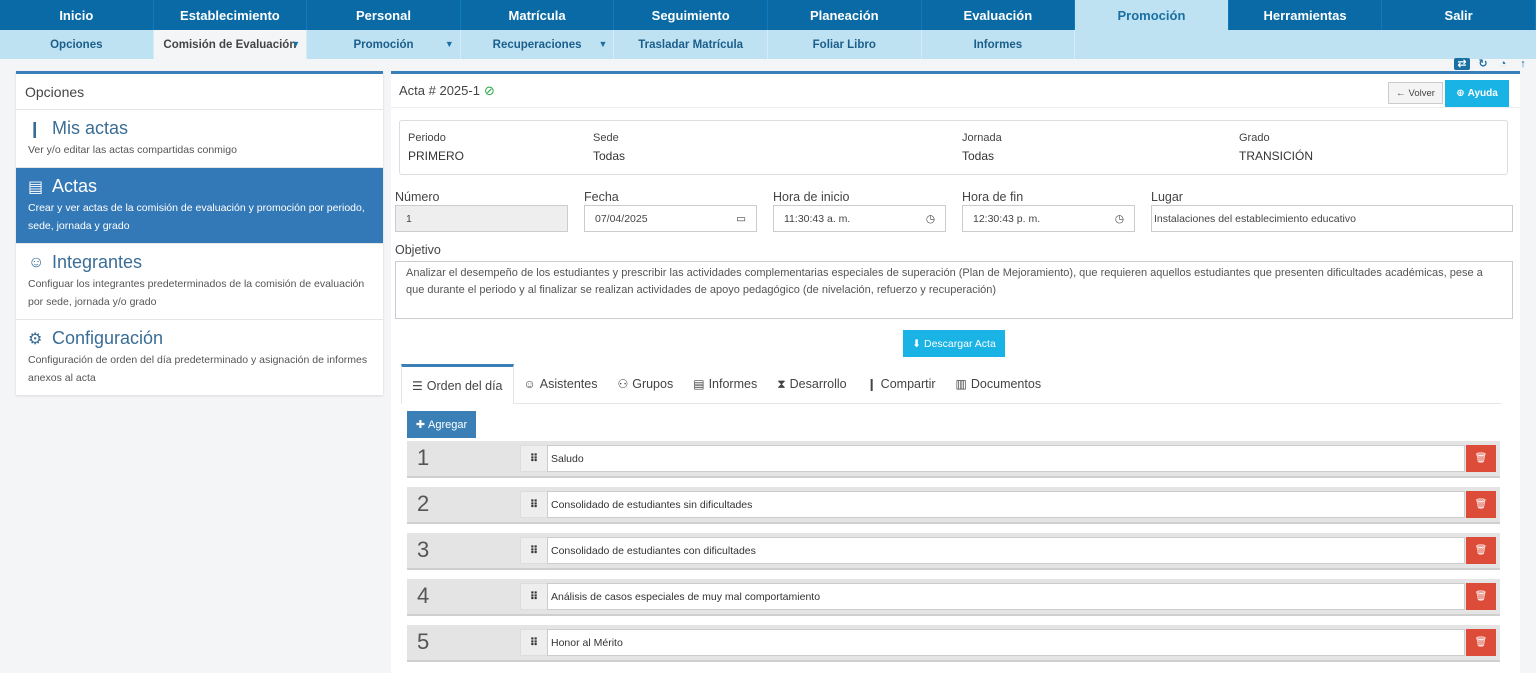 The height and width of the screenshot is (673, 1536). Describe the element at coordinates (817, 218) in the screenshot. I see `hora-inicio-value: 11:30:43 a. m.` at that location.